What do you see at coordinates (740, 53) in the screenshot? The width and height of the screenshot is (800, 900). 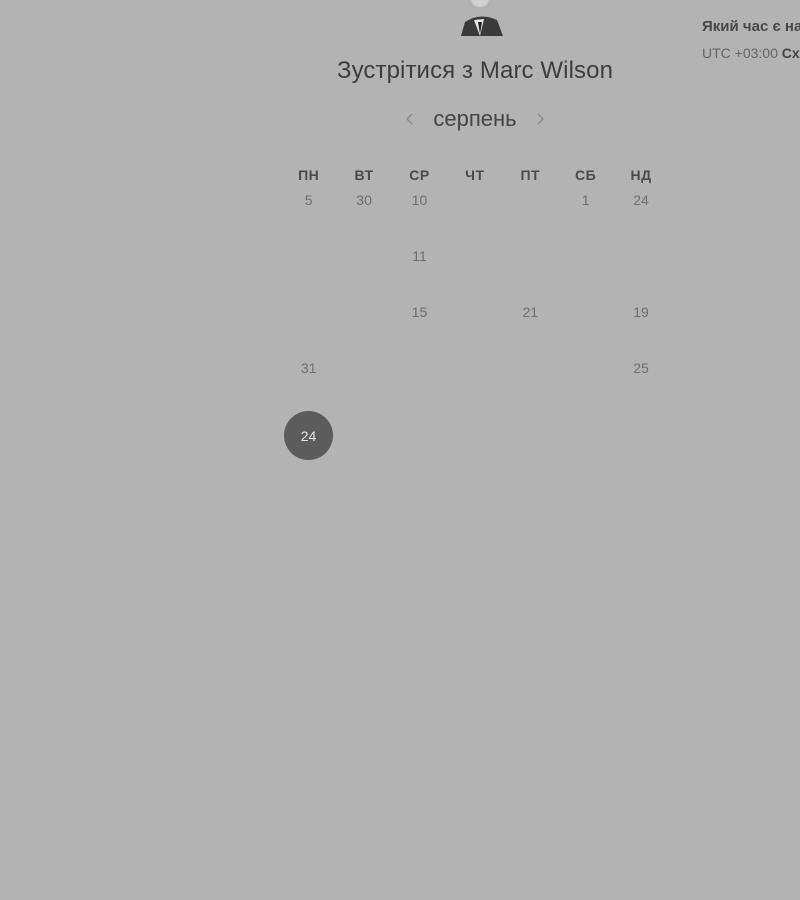 I see `timezone-offset: UTC +03:00` at bounding box center [740, 53].